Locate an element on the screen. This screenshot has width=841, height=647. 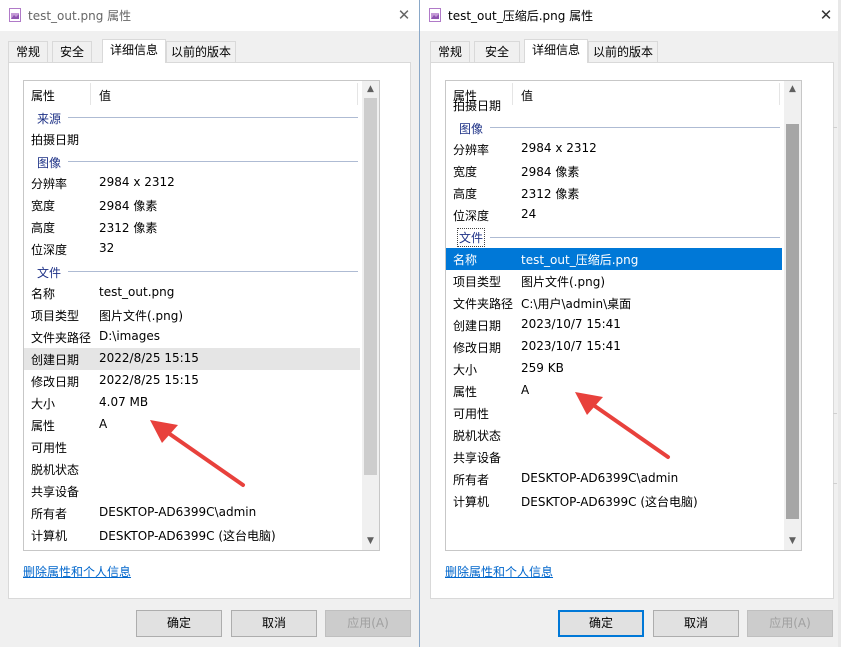
property-name: 创建日期 is located at coordinates (55, 360).